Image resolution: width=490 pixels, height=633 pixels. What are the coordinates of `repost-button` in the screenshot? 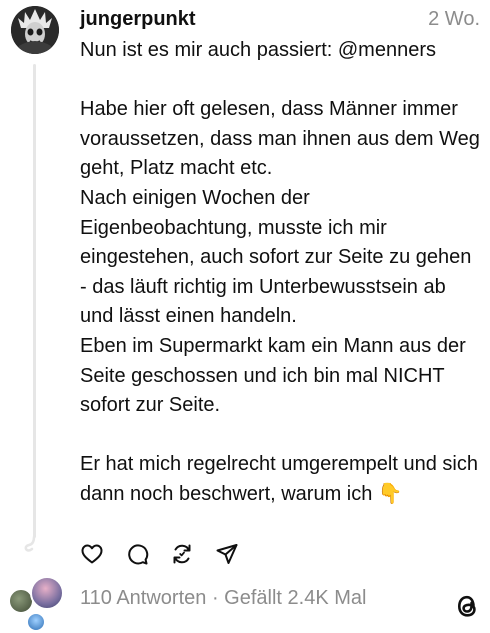 It's located at (182, 554).